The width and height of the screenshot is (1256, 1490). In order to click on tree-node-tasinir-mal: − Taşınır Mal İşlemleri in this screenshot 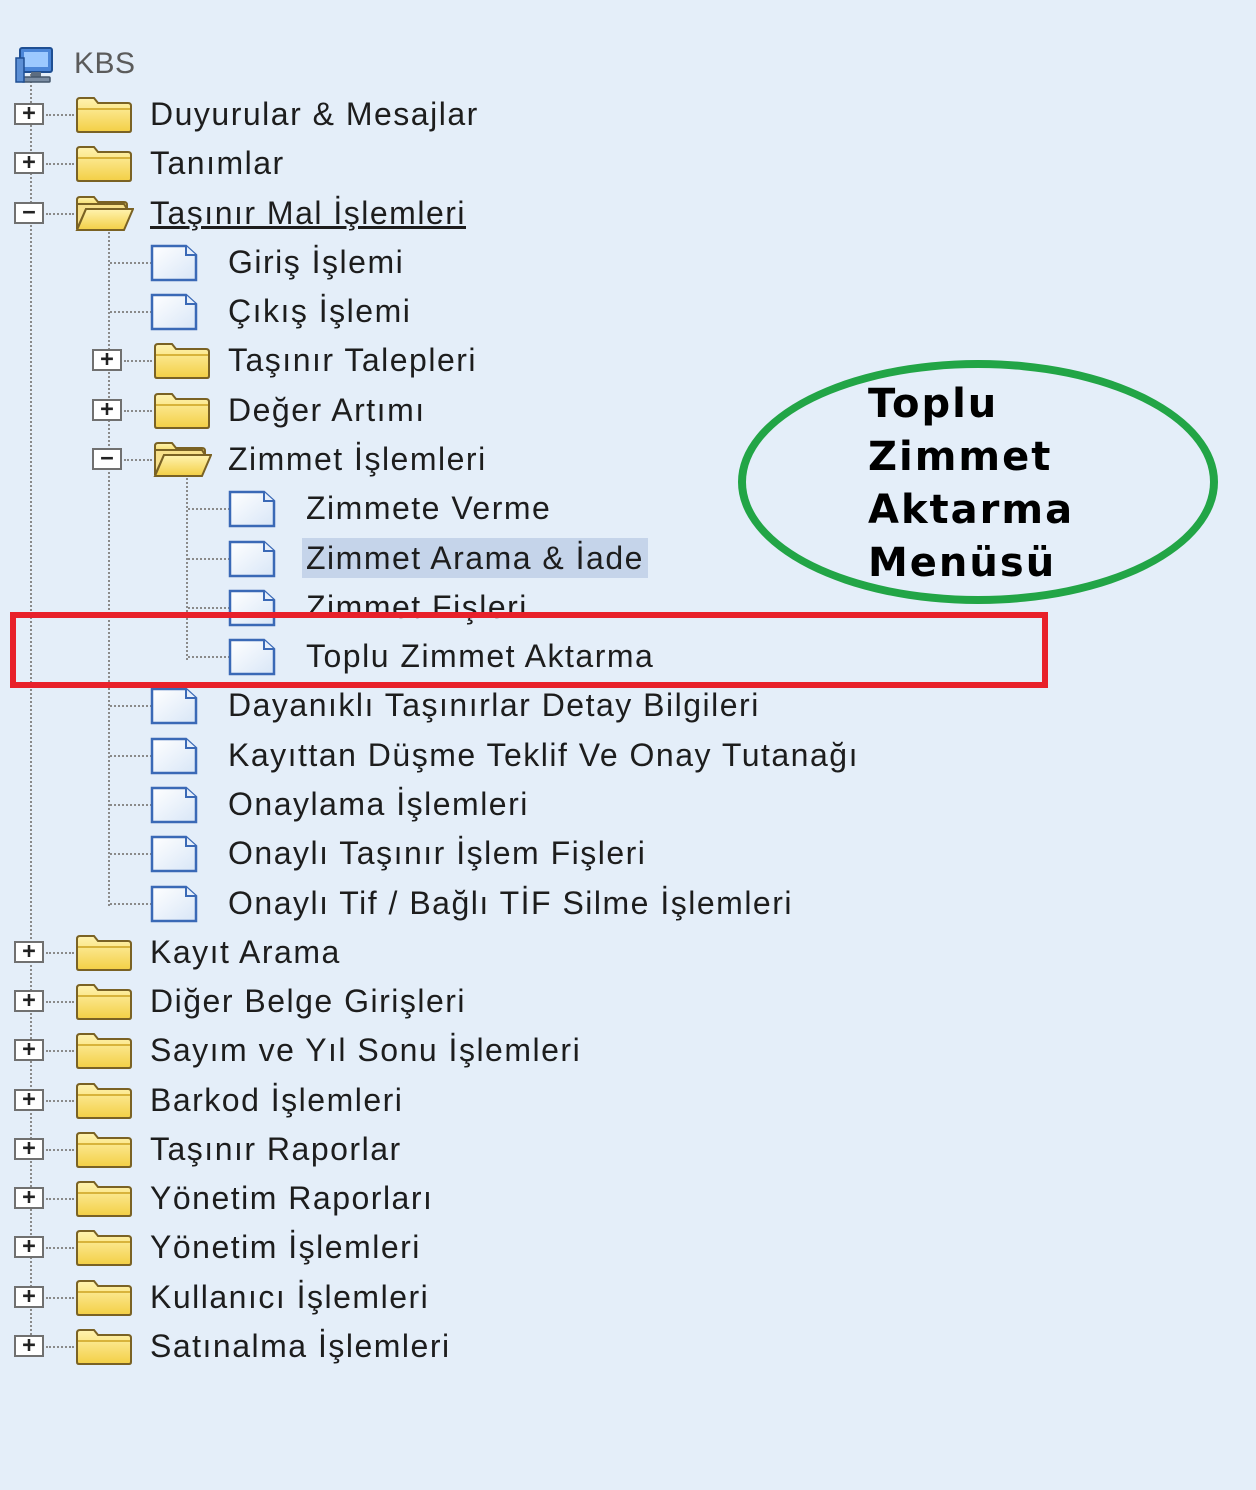, I will do `click(290, 213)`.